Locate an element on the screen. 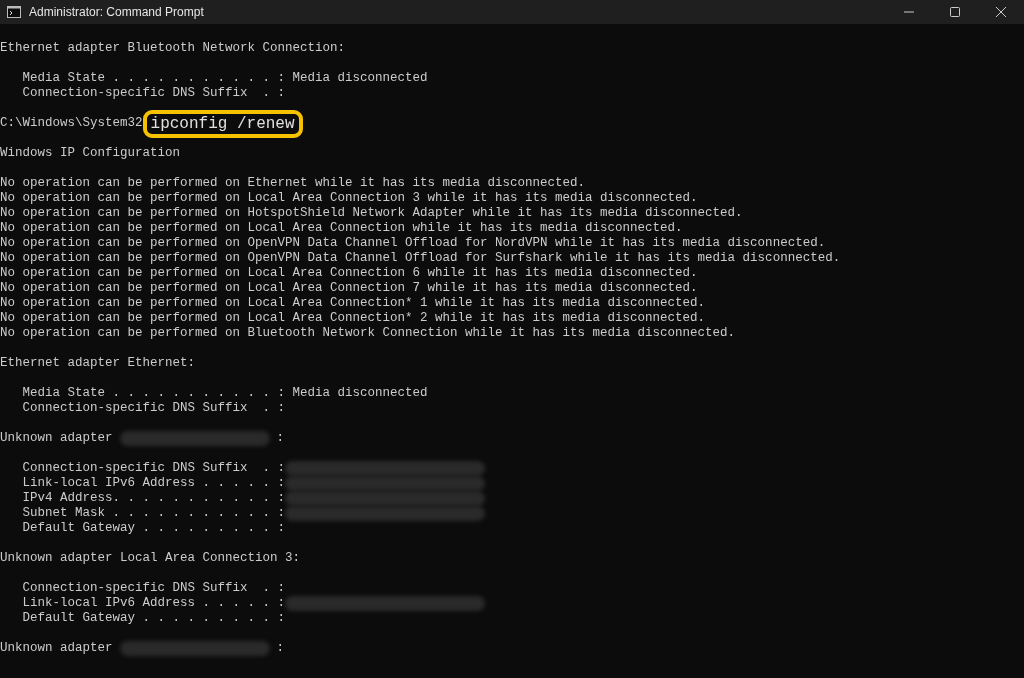 Image resolution: width=1024 pixels, height=678 pixels. console-text: No operation can be performed on Local Area Connection* 2 while it has its media disconnected. is located at coordinates (353, 318).